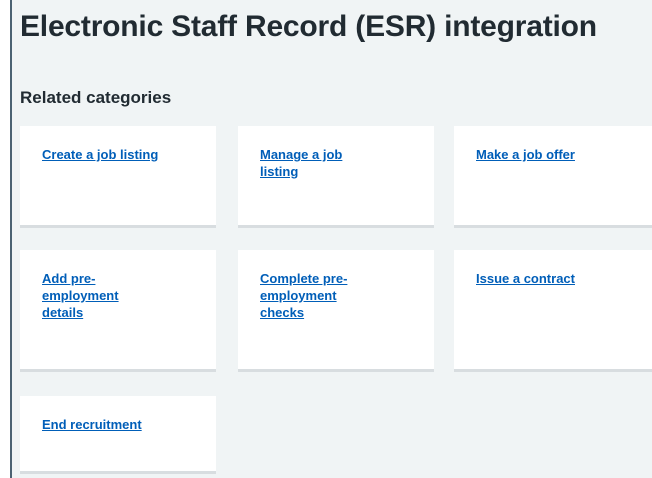 The image size is (652, 478). What do you see at coordinates (119, 424) in the screenshot?
I see `end-recruitment-link: End recruitment` at bounding box center [119, 424].